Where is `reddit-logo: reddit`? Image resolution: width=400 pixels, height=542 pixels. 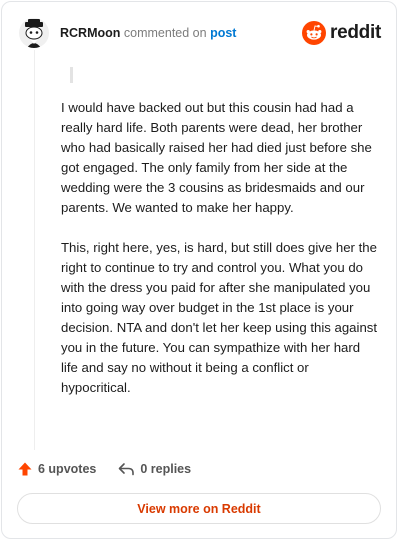 reddit-logo: reddit is located at coordinates (341, 33).